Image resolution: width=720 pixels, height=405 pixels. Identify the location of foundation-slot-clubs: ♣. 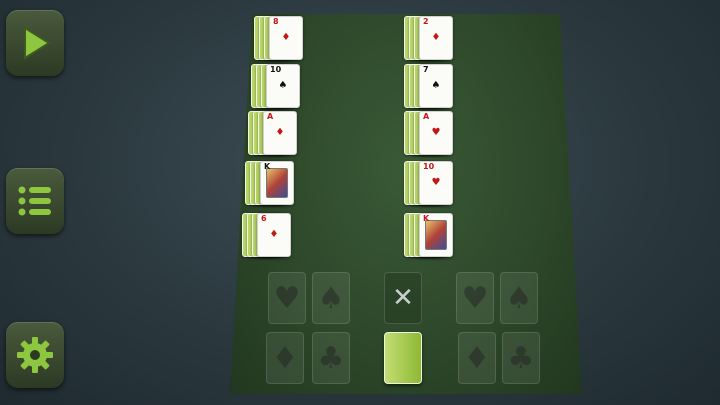
(331, 358).